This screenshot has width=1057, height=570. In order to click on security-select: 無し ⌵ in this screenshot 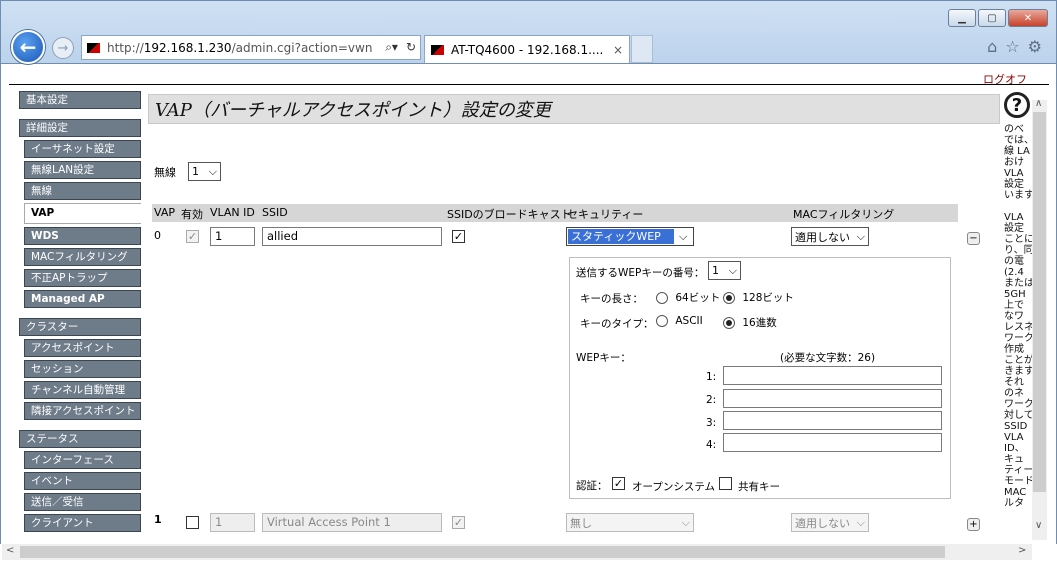, I will do `click(630, 522)`.